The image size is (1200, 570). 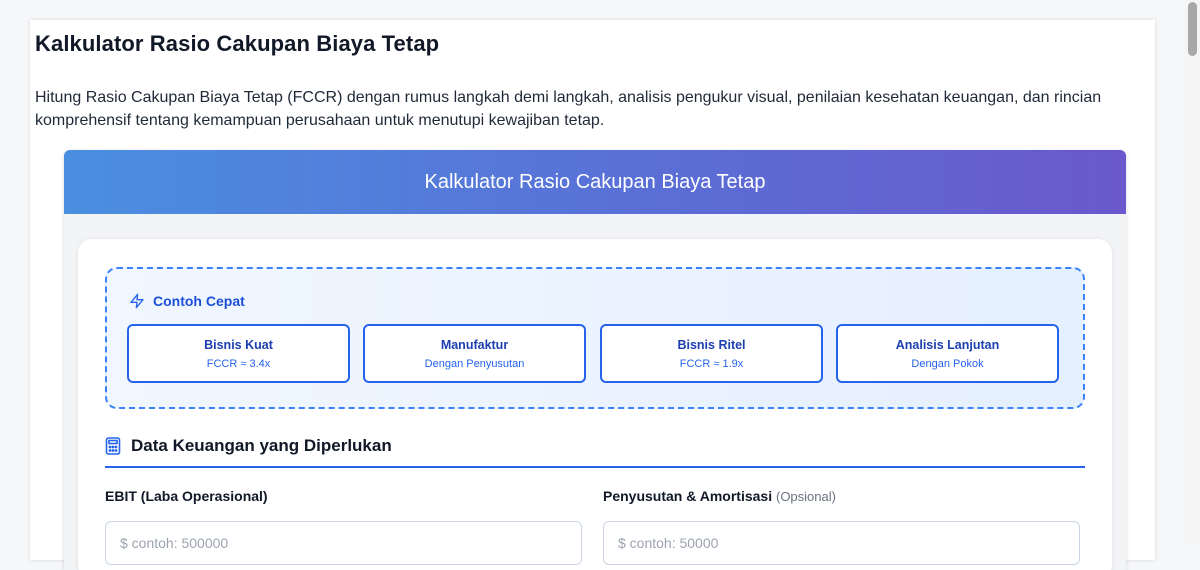 I want to click on example-analisis-lanjutan-button: Analisis Lanjutan Dengan Pokok, so click(x=947, y=353).